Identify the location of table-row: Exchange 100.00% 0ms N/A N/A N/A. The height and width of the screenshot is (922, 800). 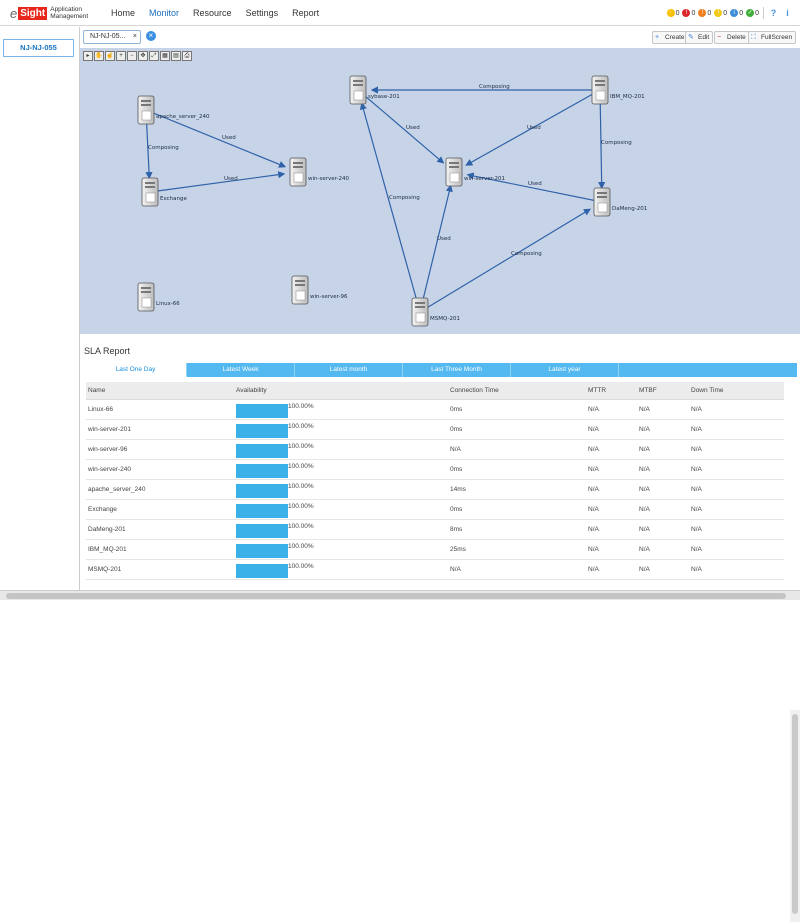
(435, 510).